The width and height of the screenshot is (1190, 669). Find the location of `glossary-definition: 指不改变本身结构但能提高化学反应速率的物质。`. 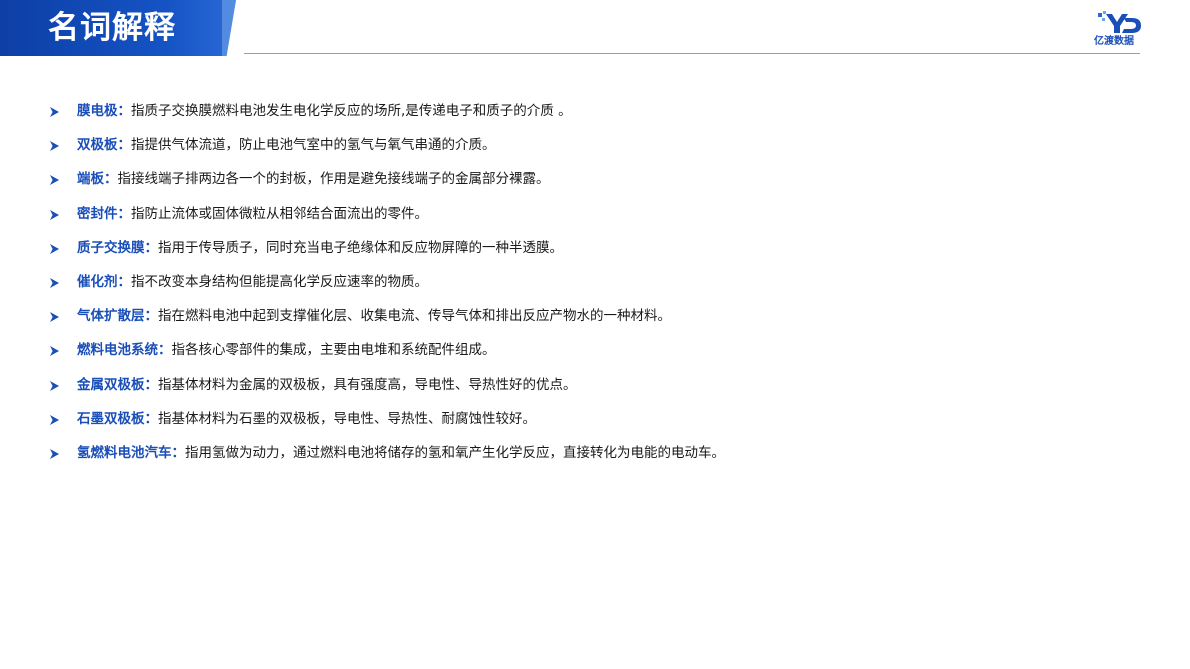

glossary-definition: 指不改变本身结构但能提高化学反应速率的物质。 is located at coordinates (279, 281).